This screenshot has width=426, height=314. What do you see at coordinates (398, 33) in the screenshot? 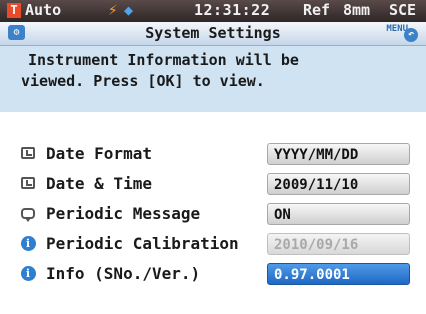
I see `menu-back-button: MENU ↶` at bounding box center [398, 33].